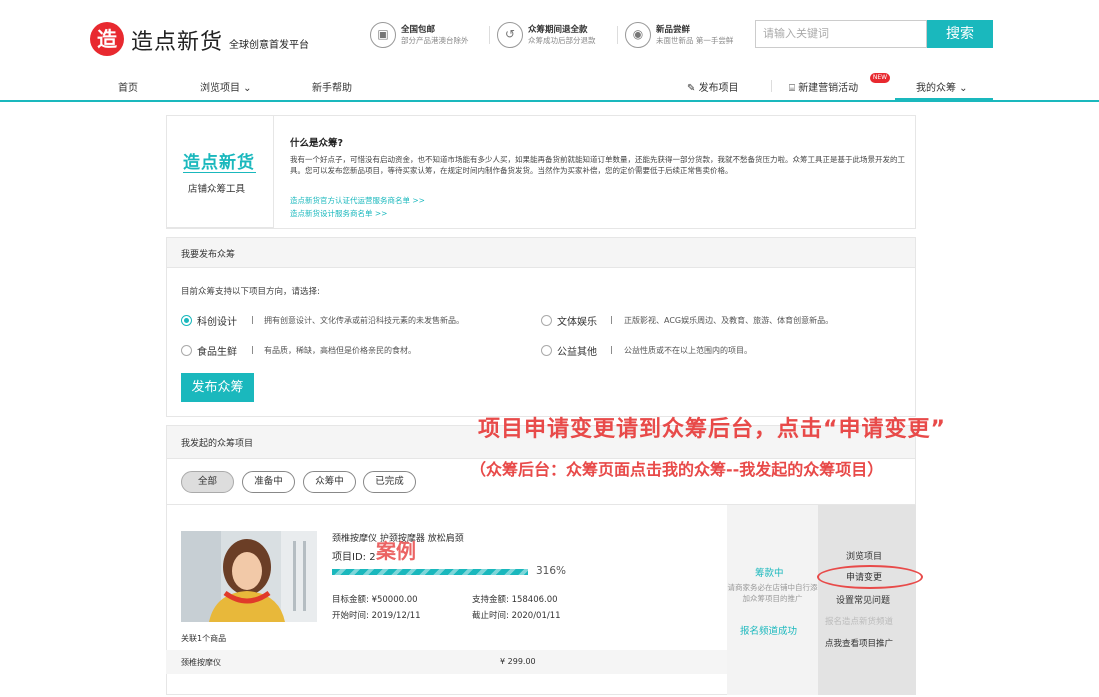 This screenshot has width=1099, height=697. What do you see at coordinates (204, 638) in the screenshot?
I see `related-products: 关联1个商品` at bounding box center [204, 638].